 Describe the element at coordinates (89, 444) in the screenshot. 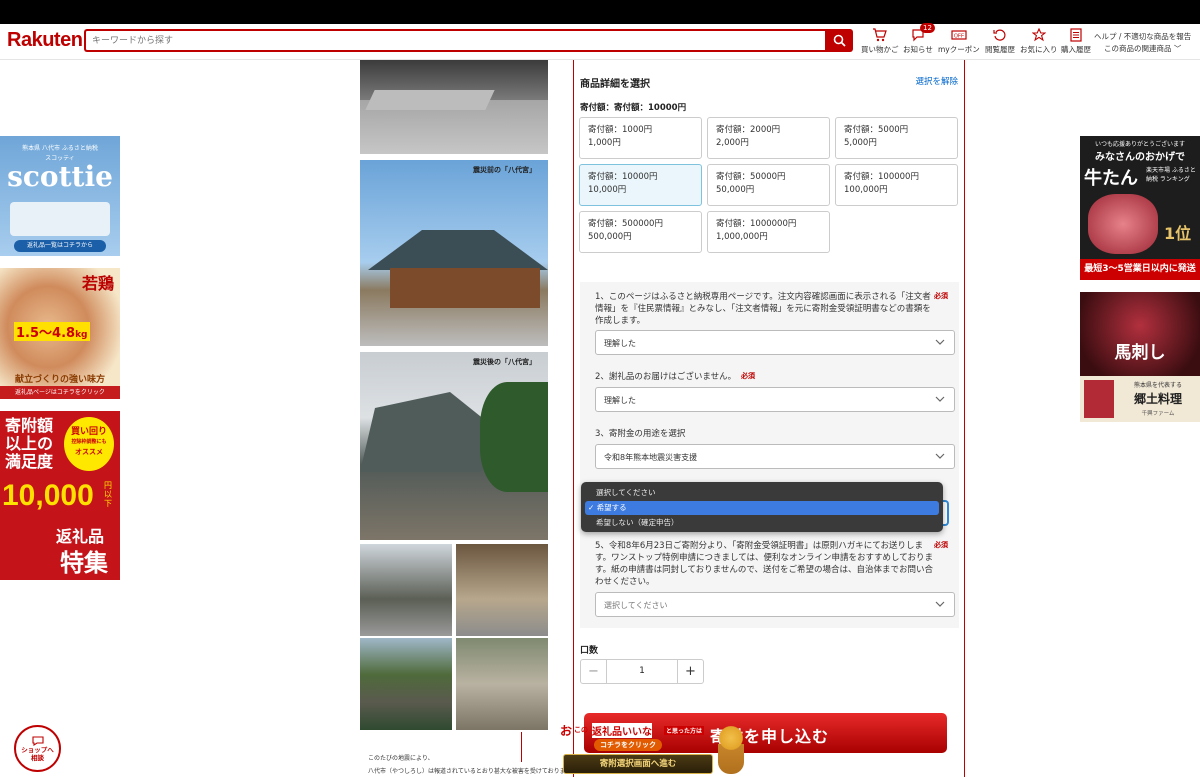

I see `kifu-badge: 買い回り 控除枠調整にも オススメ` at that location.